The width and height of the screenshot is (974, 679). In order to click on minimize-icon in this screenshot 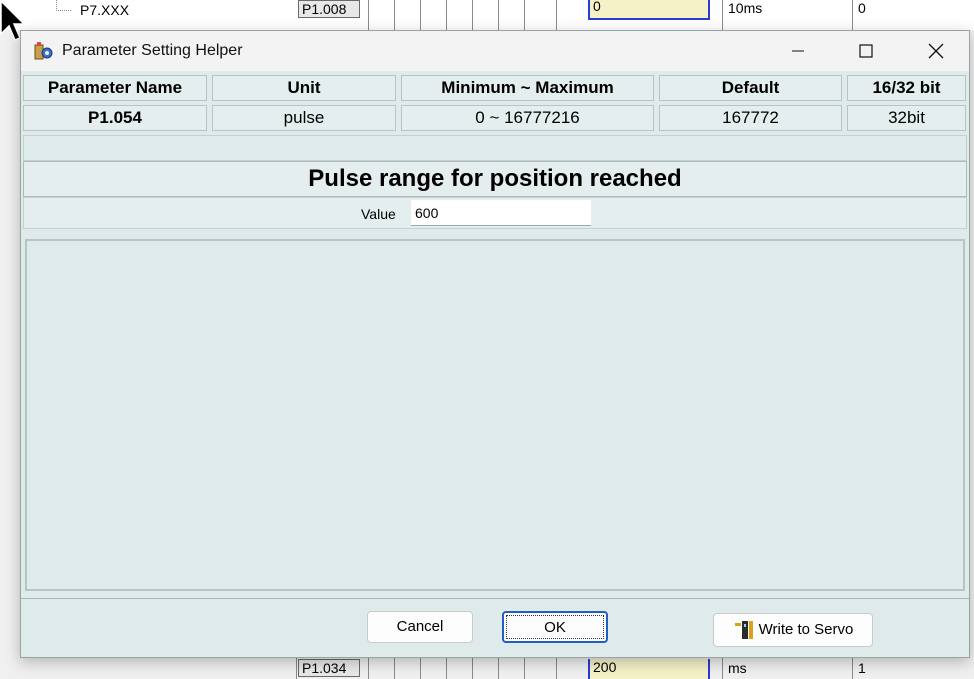, I will do `click(798, 51)`.